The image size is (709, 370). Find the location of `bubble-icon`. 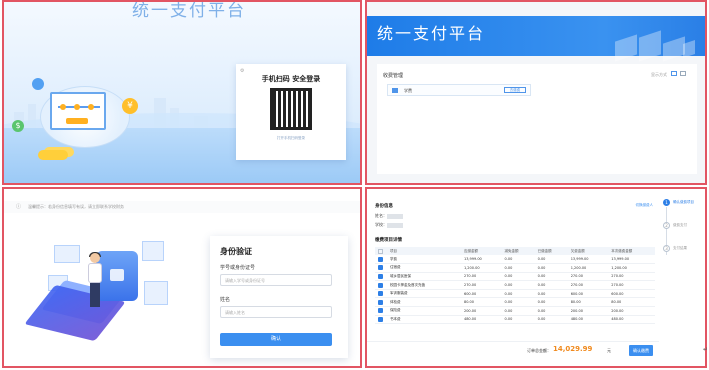

bubble-icon is located at coordinates (38, 84).